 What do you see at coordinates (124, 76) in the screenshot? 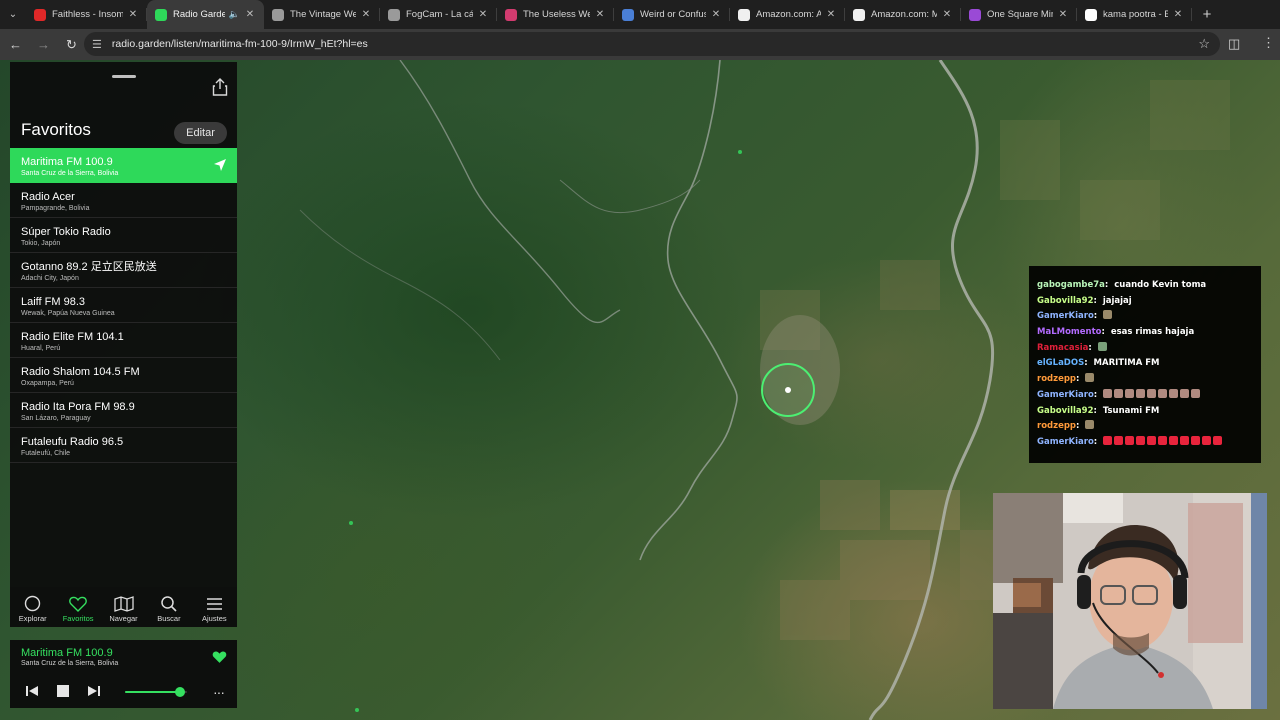
I see `panel-drag-handle` at bounding box center [124, 76].